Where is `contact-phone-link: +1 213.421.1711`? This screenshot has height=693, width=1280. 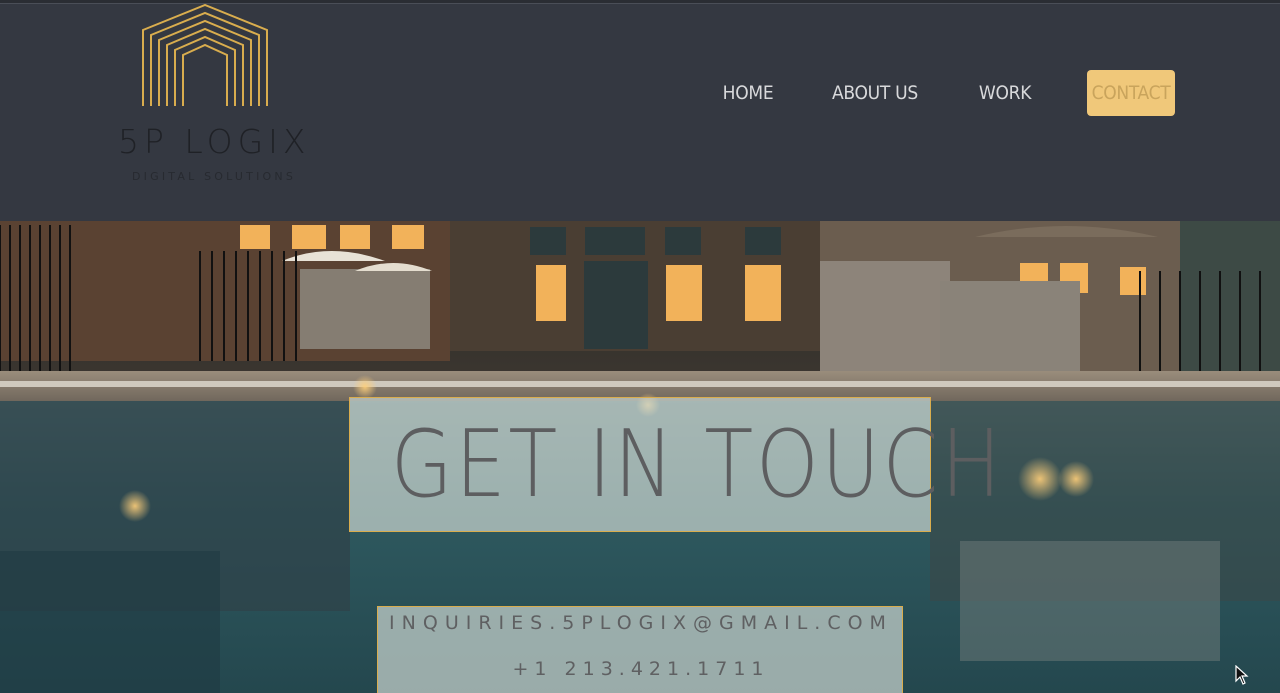
contact-phone-link: +1 213.421.1711 is located at coordinates (641, 669).